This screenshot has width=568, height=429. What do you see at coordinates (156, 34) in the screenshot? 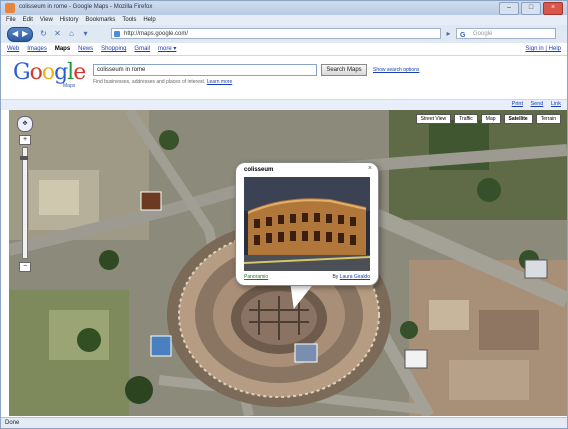
I see `url-text: http://maps.google.com/` at bounding box center [156, 34].